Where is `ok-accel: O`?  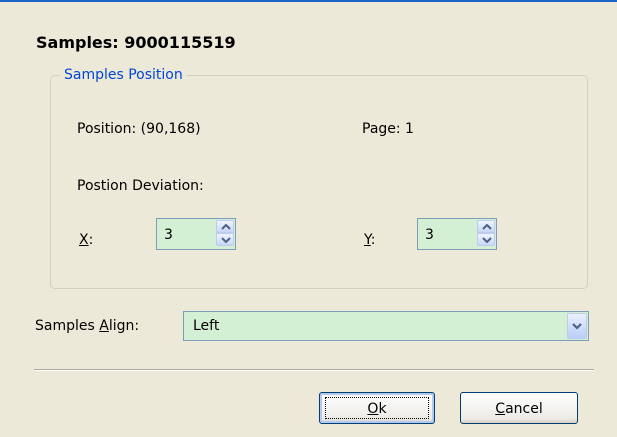
ok-accel: O is located at coordinates (373, 409).